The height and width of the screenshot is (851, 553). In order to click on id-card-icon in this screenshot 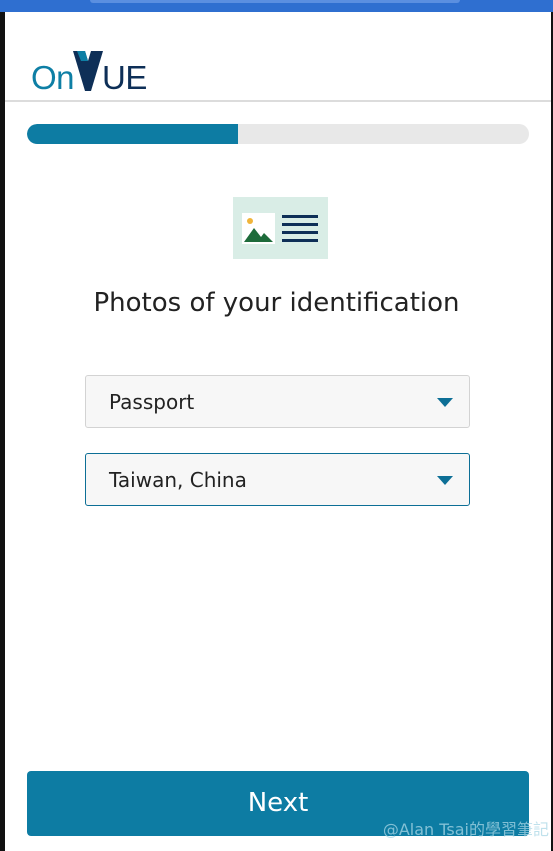, I will do `click(280, 228)`.